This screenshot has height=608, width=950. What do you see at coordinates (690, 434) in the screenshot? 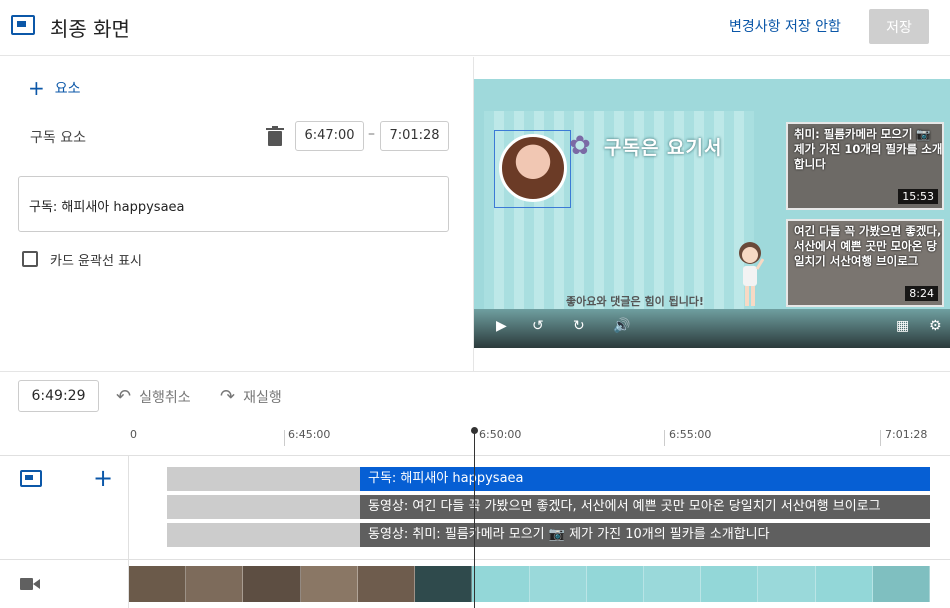
I see `tick-label: 6:55:00` at bounding box center [690, 434].